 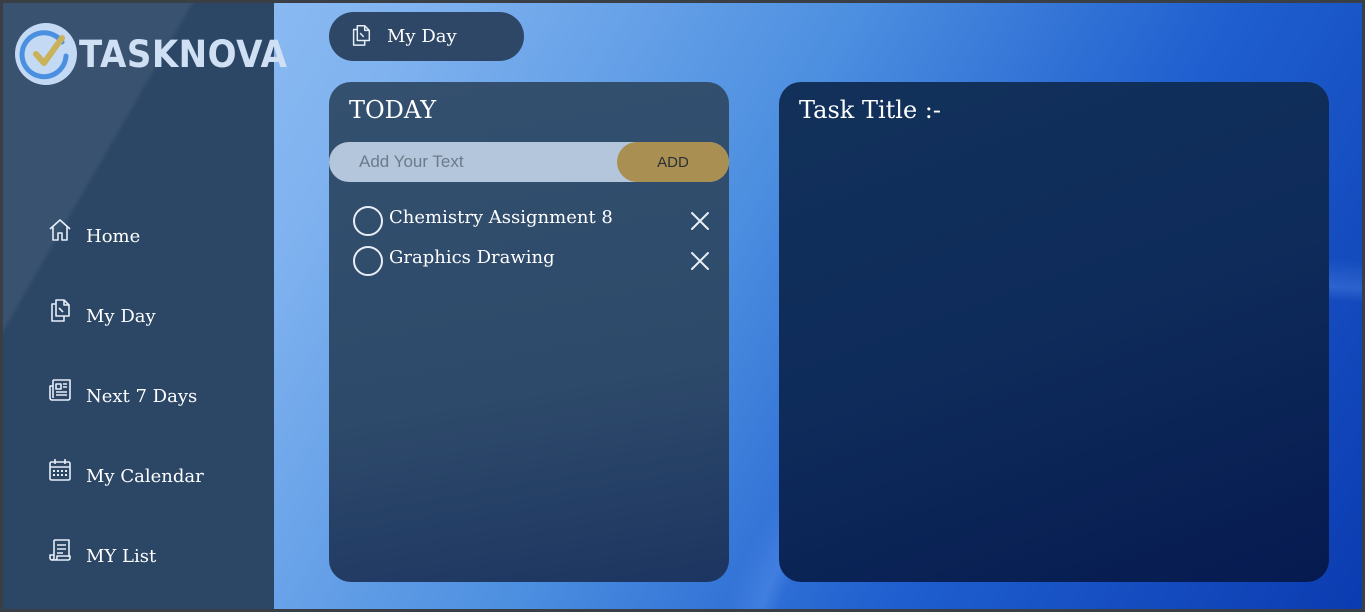 I want to click on task-list: Chemistry Assignment 8 Graphics Drawing, so click(x=536, y=244).